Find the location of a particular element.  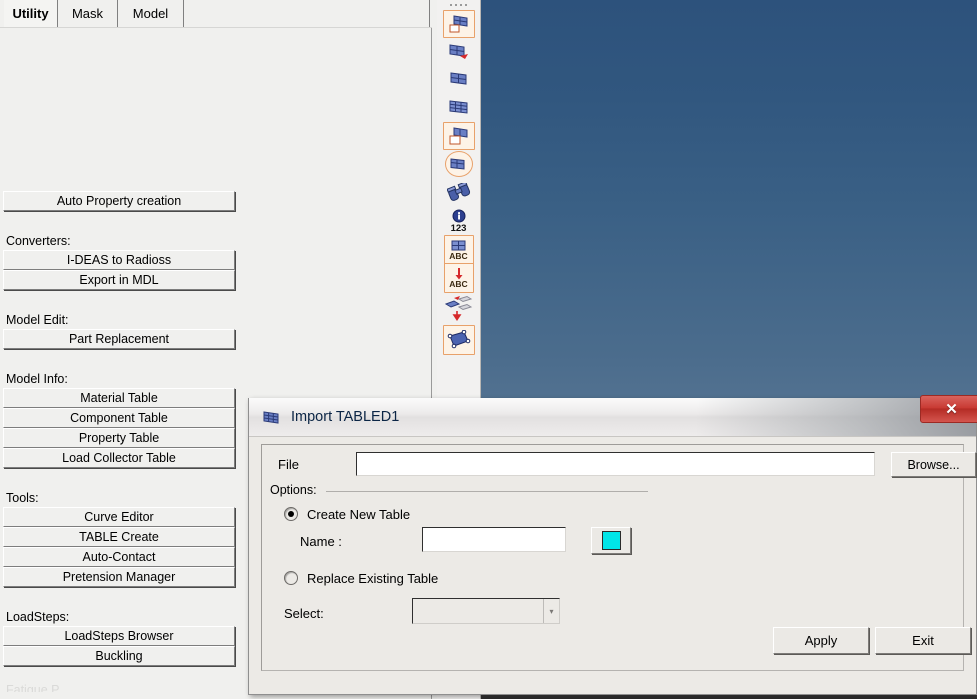

select-label: Select: is located at coordinates (304, 613).